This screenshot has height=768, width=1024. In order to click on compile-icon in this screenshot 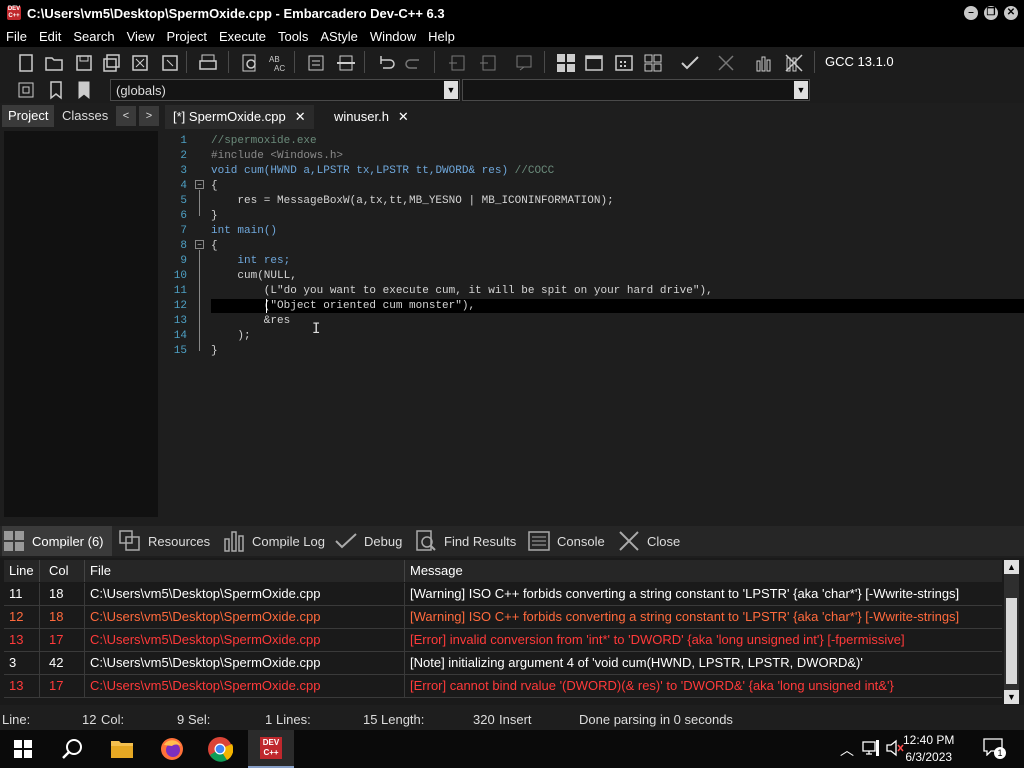, I will do `click(566, 63)`.